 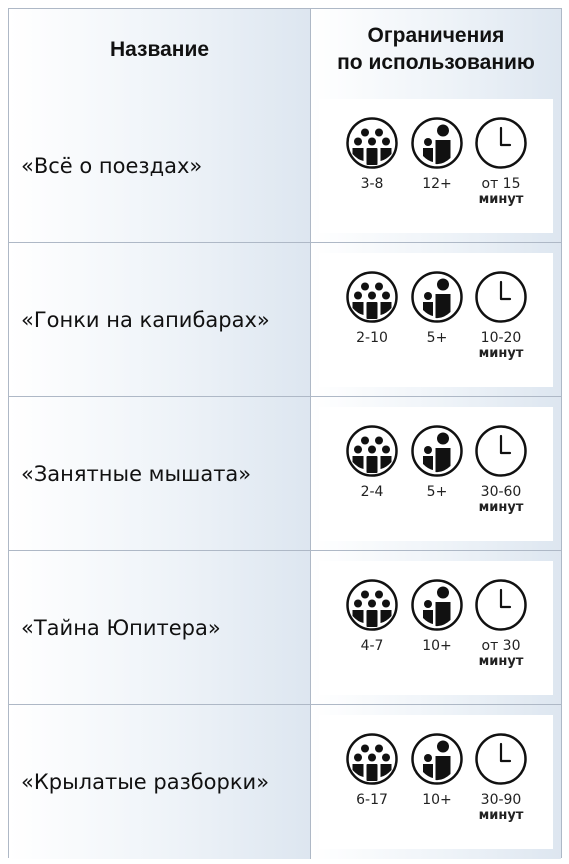 I want to click on name-cell: «Крылатые разборки», so click(x=160, y=782).